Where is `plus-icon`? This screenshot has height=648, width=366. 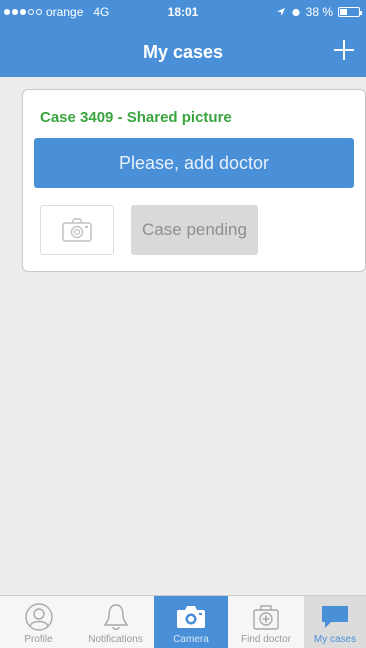
plus-icon is located at coordinates (344, 50).